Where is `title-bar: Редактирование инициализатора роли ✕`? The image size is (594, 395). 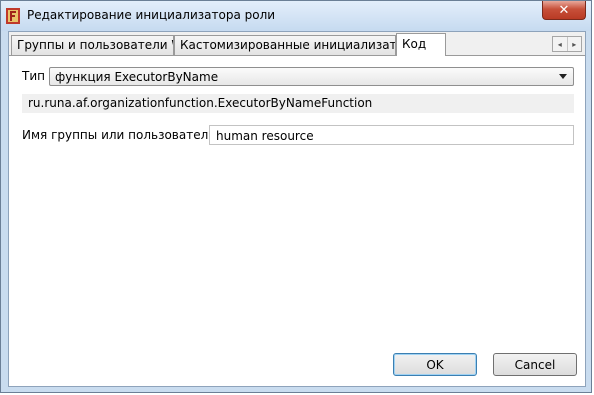 title-bar: Редактирование инициализатора роли ✕ is located at coordinates (296, 16).